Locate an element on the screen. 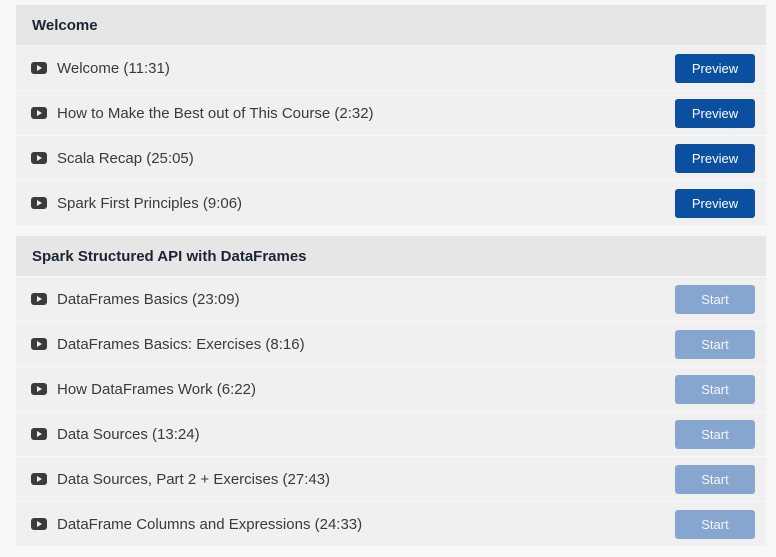 Image resolution: width=776 pixels, height=557 pixels. lecture-row: Data Sources (13:24) Start is located at coordinates (391, 434).